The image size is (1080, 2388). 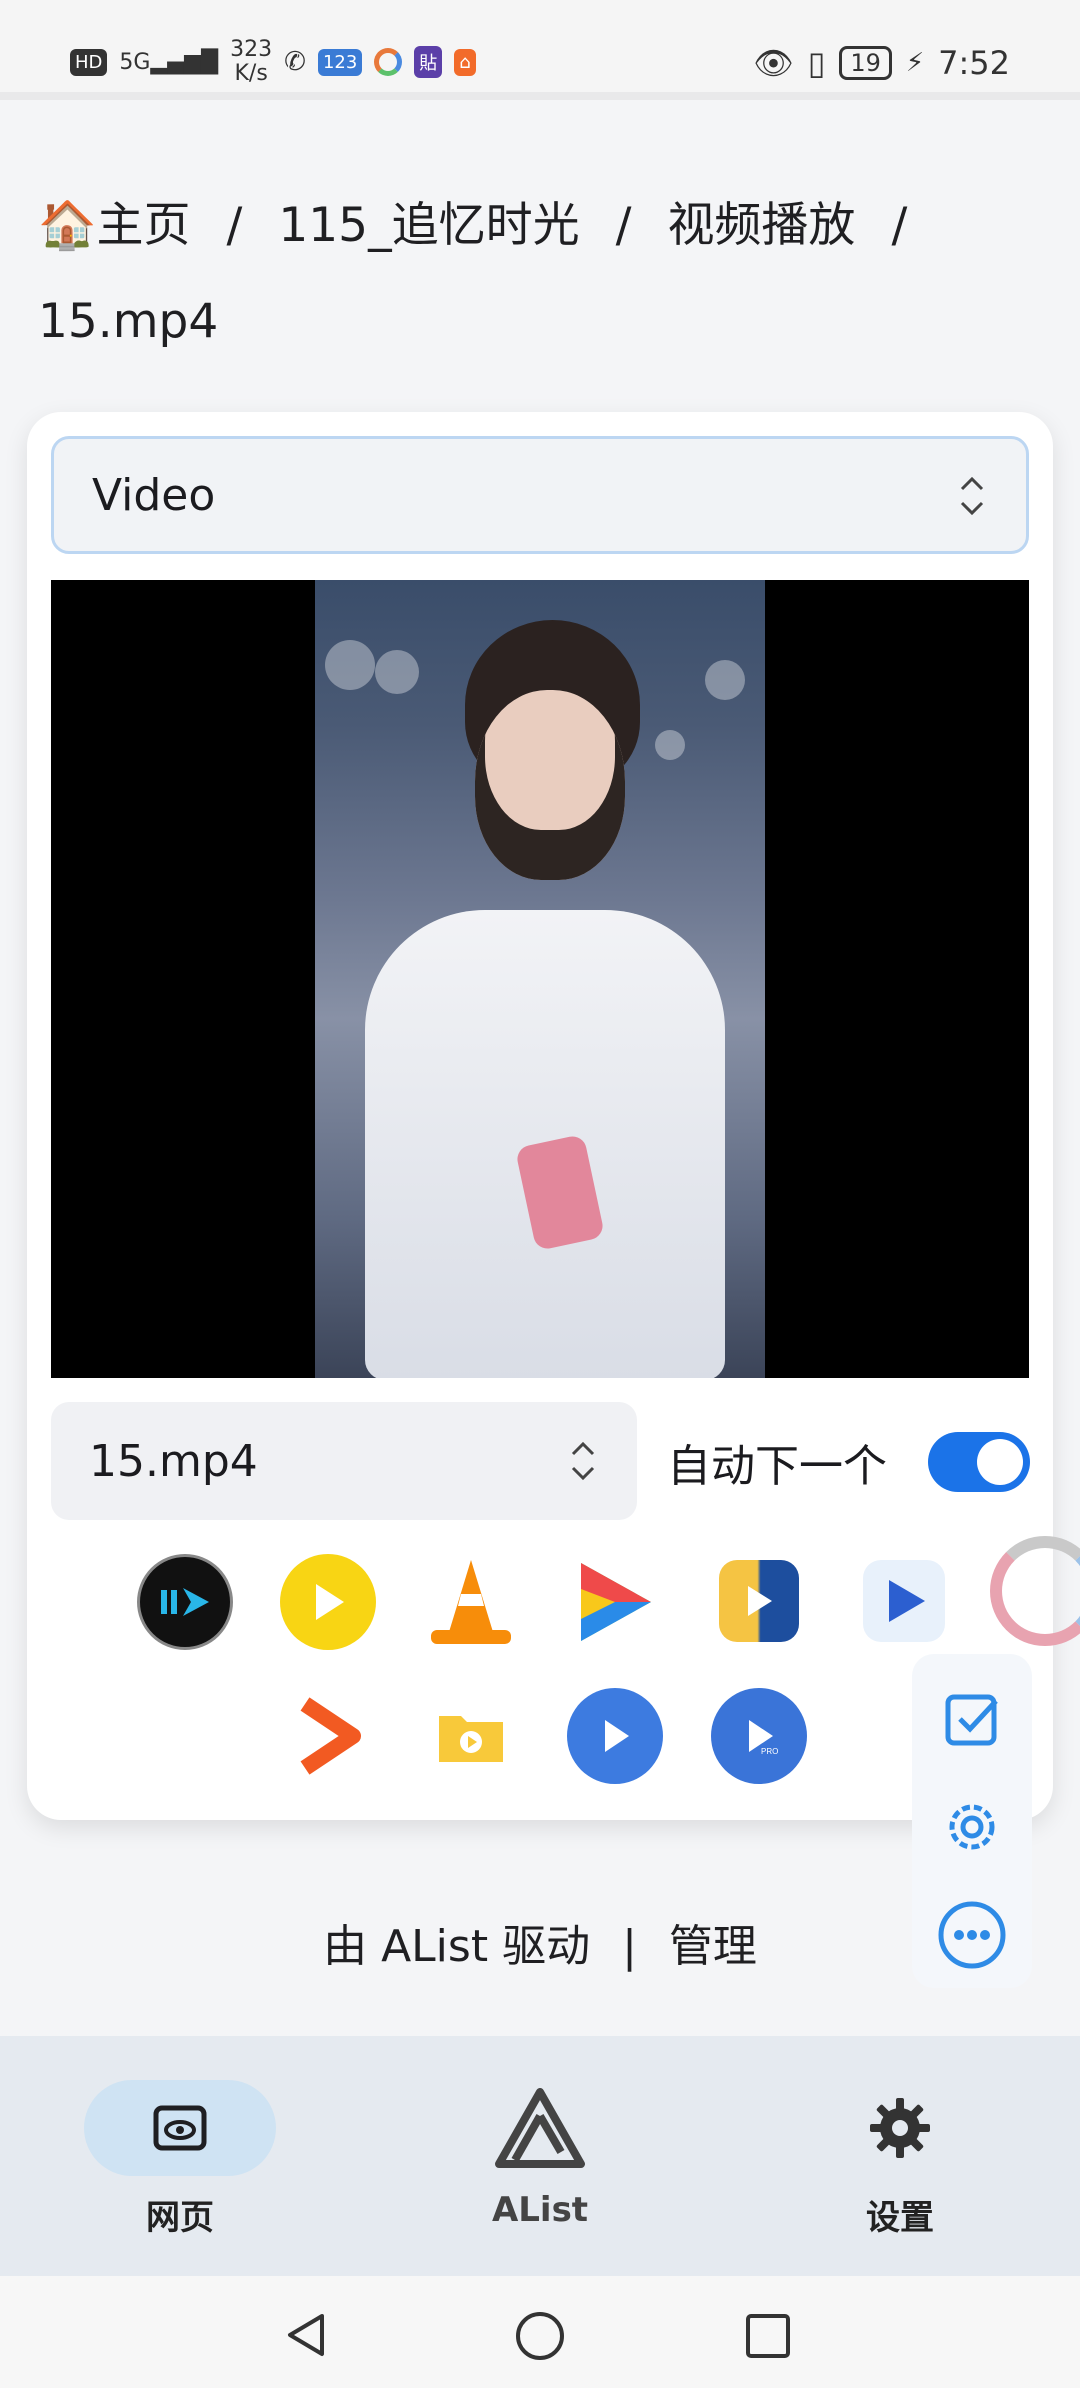 What do you see at coordinates (615, 1736) in the screenshot?
I see `omniplayer-icon` at bounding box center [615, 1736].